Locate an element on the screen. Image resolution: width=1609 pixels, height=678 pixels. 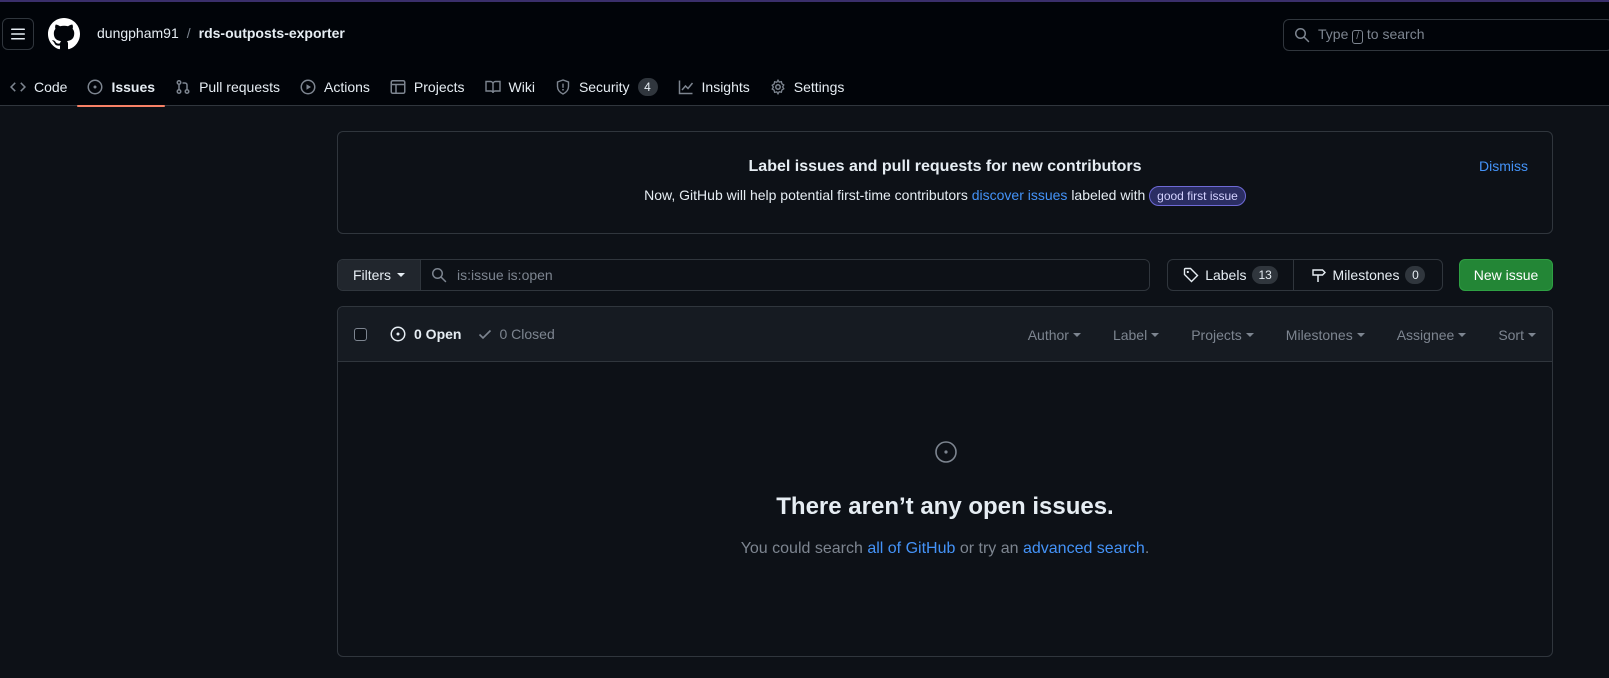
security-alerts-counter: 4 is located at coordinates (647, 87).